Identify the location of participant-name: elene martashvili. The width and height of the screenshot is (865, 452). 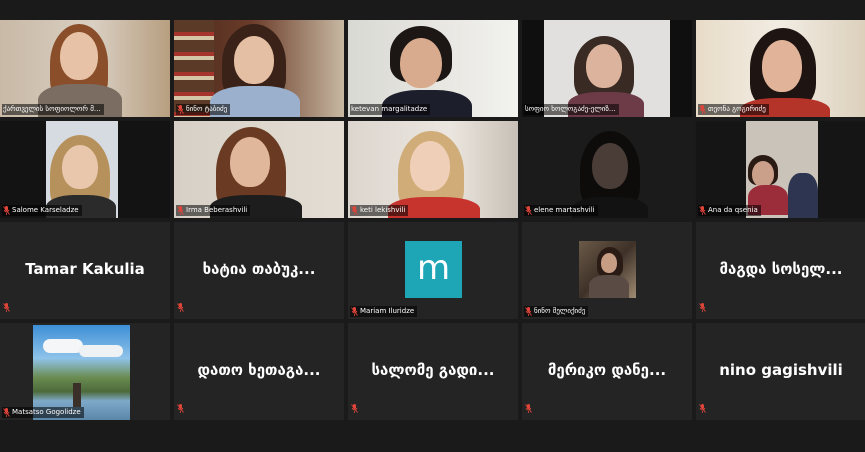
(564, 210).